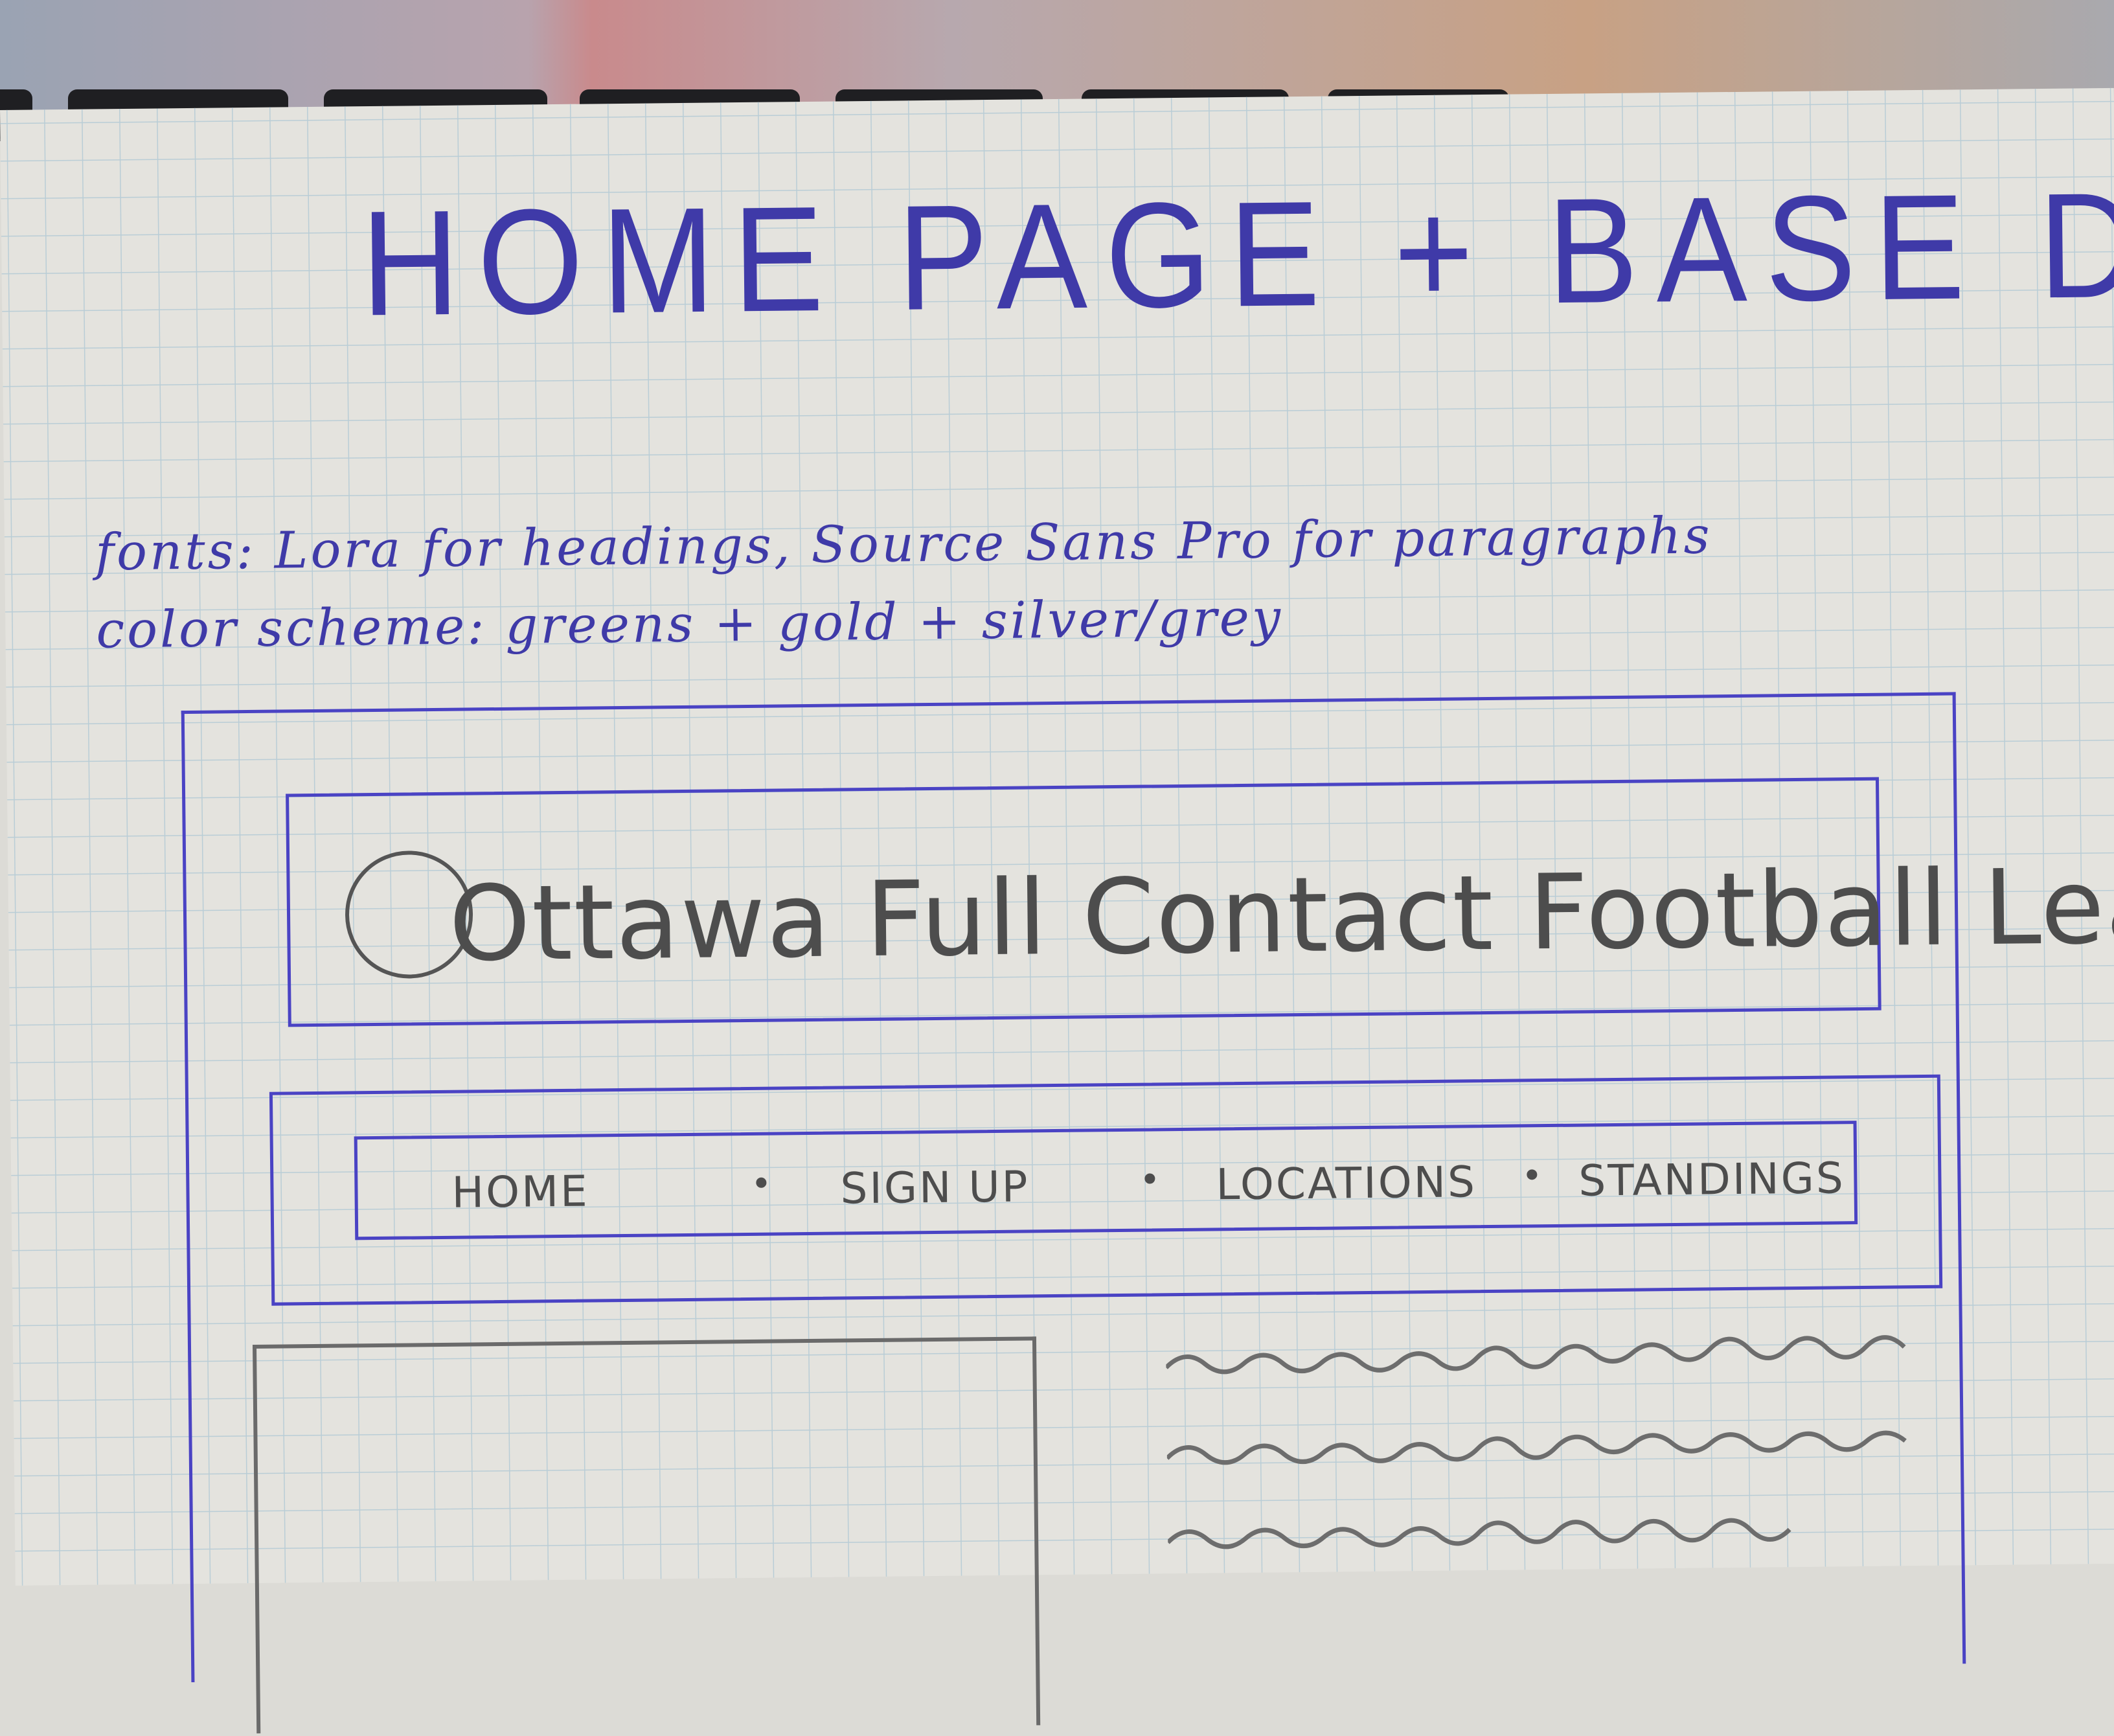 The width and height of the screenshot is (2114, 1736). Describe the element at coordinates (1712, 1180) in the screenshot. I see `nav-item-standings: STANDINGS` at that location.